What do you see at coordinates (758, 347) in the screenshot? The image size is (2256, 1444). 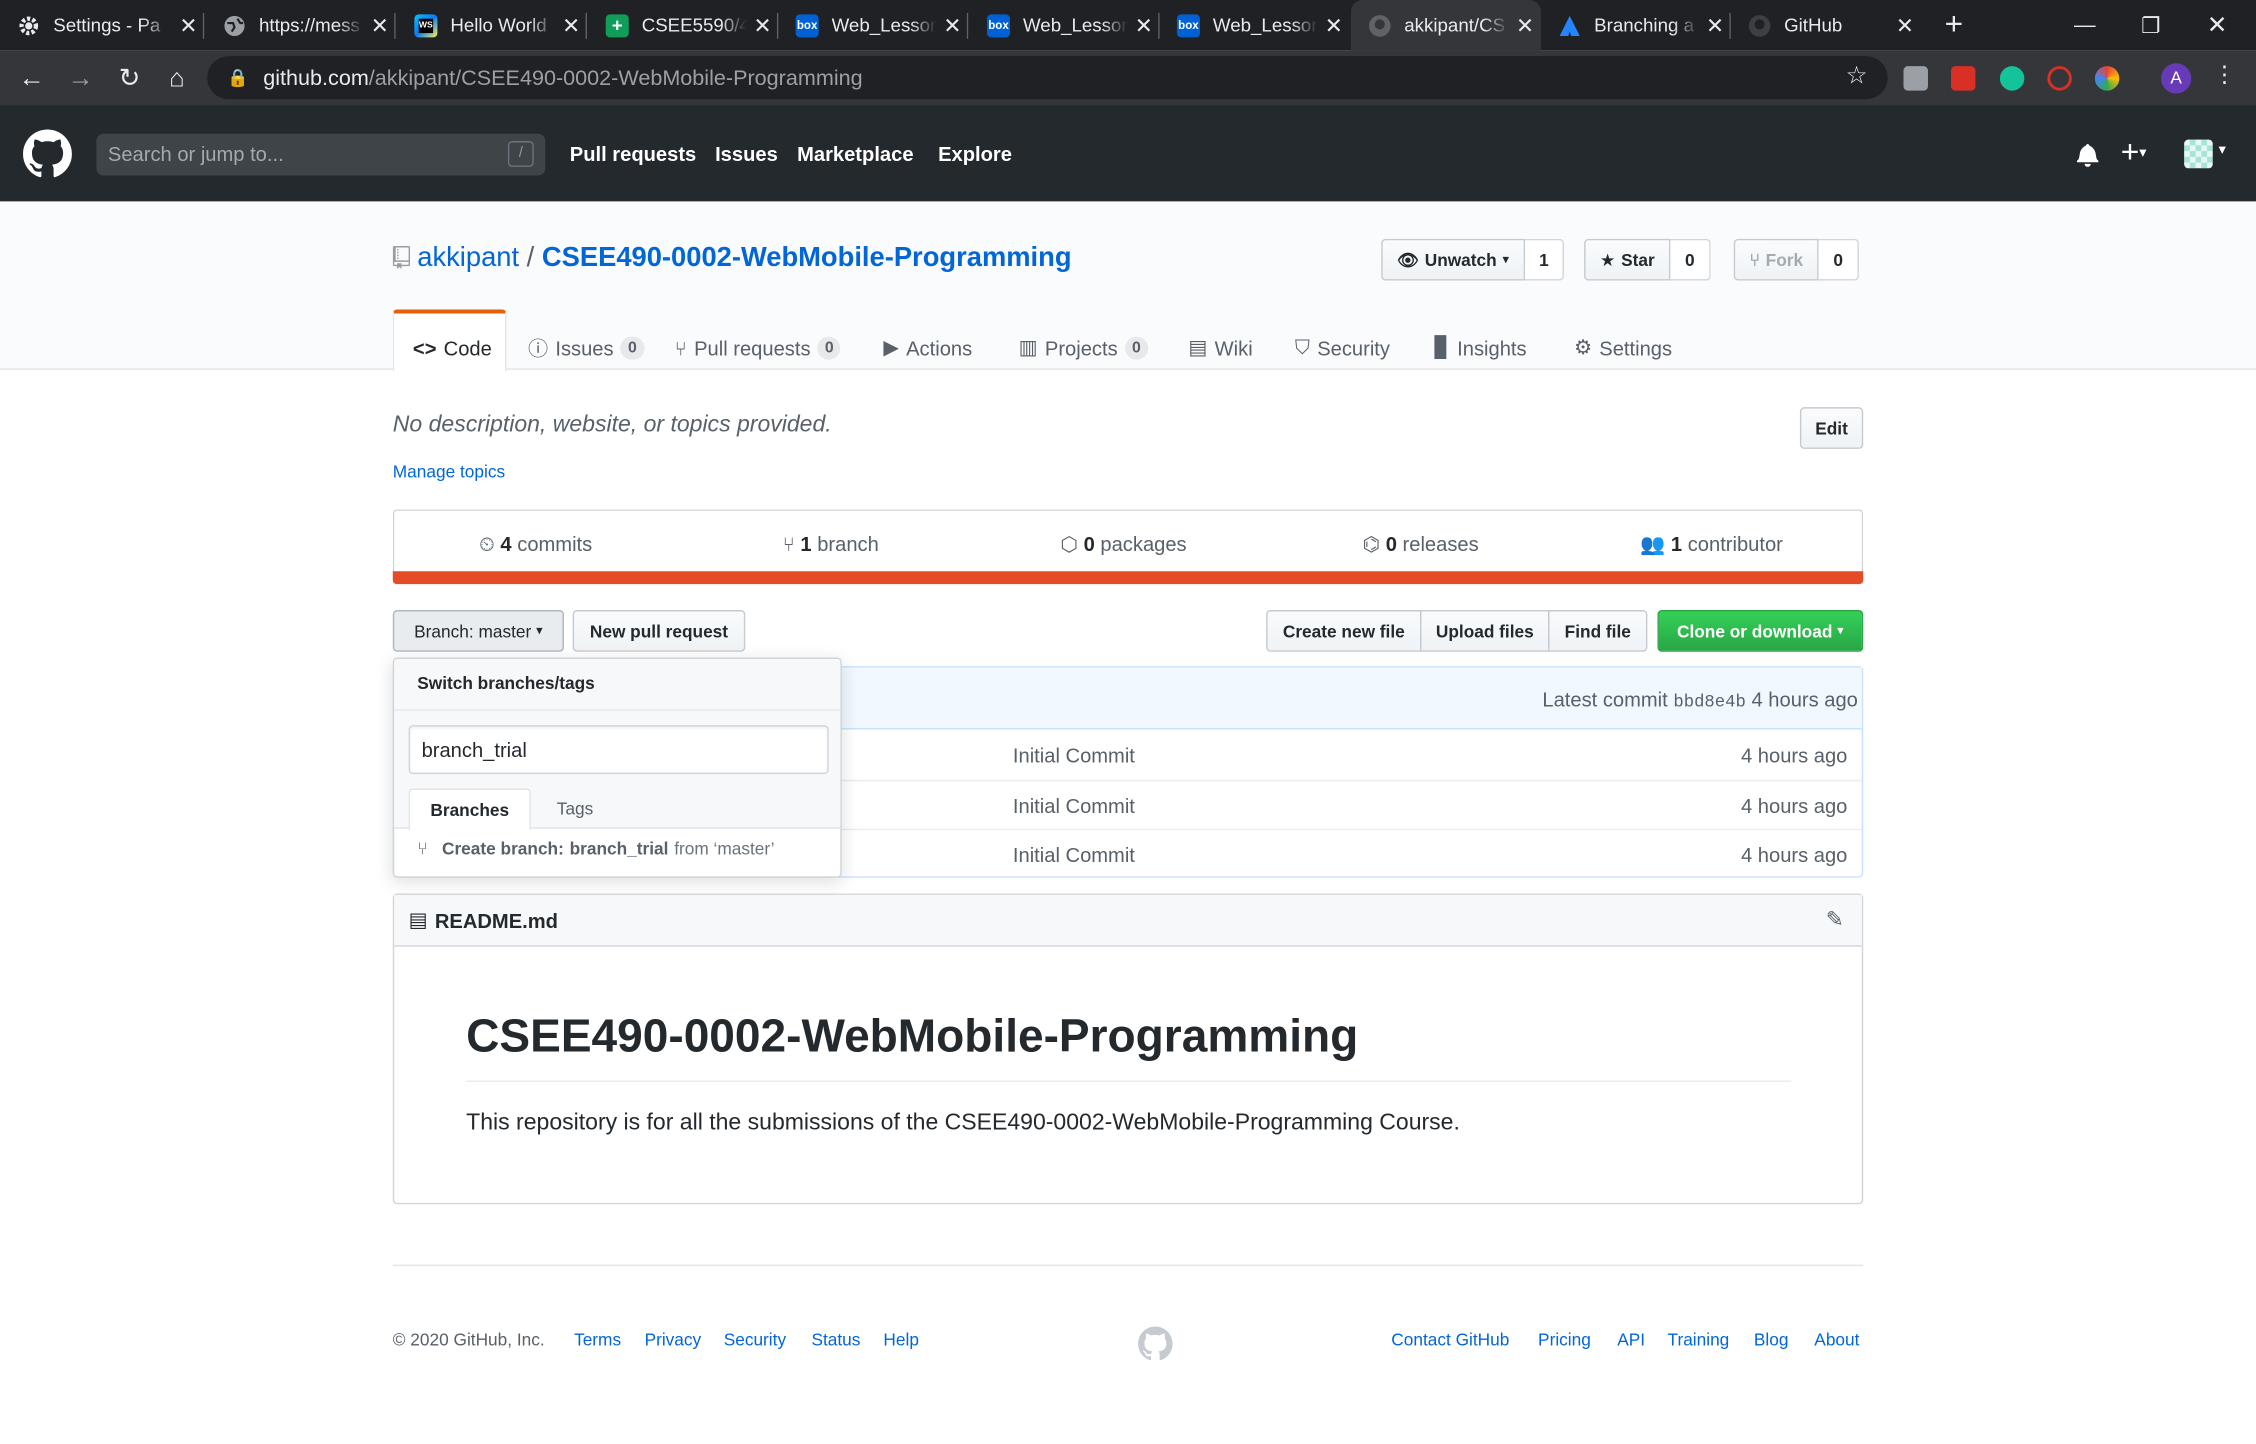 I see `tab-pull-requests: ⑂ Pull requests 0` at bounding box center [758, 347].